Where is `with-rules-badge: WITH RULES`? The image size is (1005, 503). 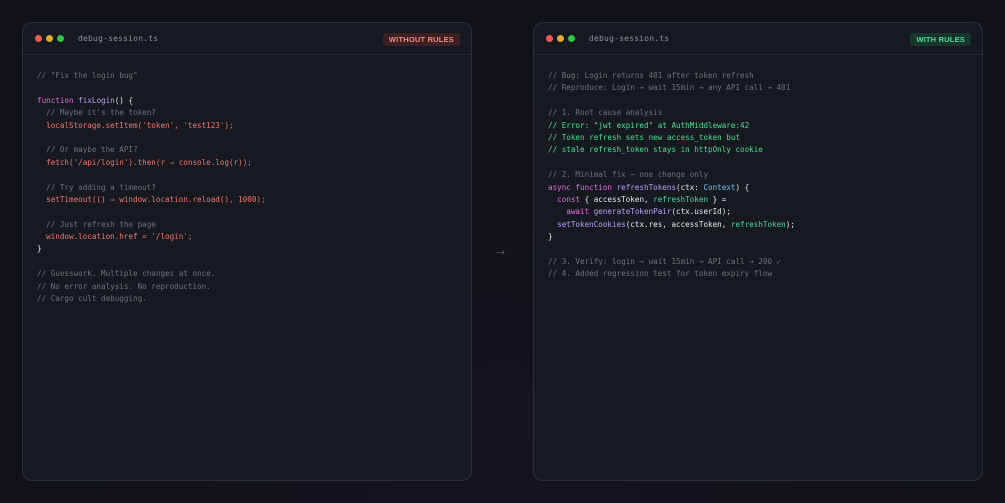
with-rules-badge: WITH RULES is located at coordinates (940, 39).